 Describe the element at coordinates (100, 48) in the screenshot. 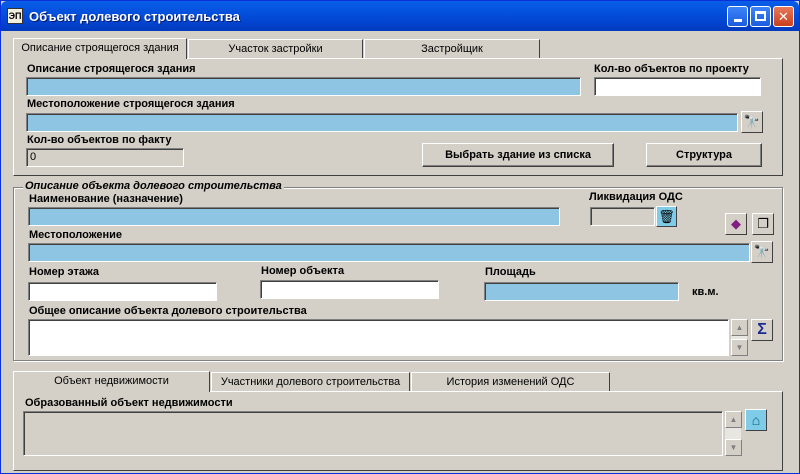

I see `tab-building-description: Описание строящегося здания` at that location.